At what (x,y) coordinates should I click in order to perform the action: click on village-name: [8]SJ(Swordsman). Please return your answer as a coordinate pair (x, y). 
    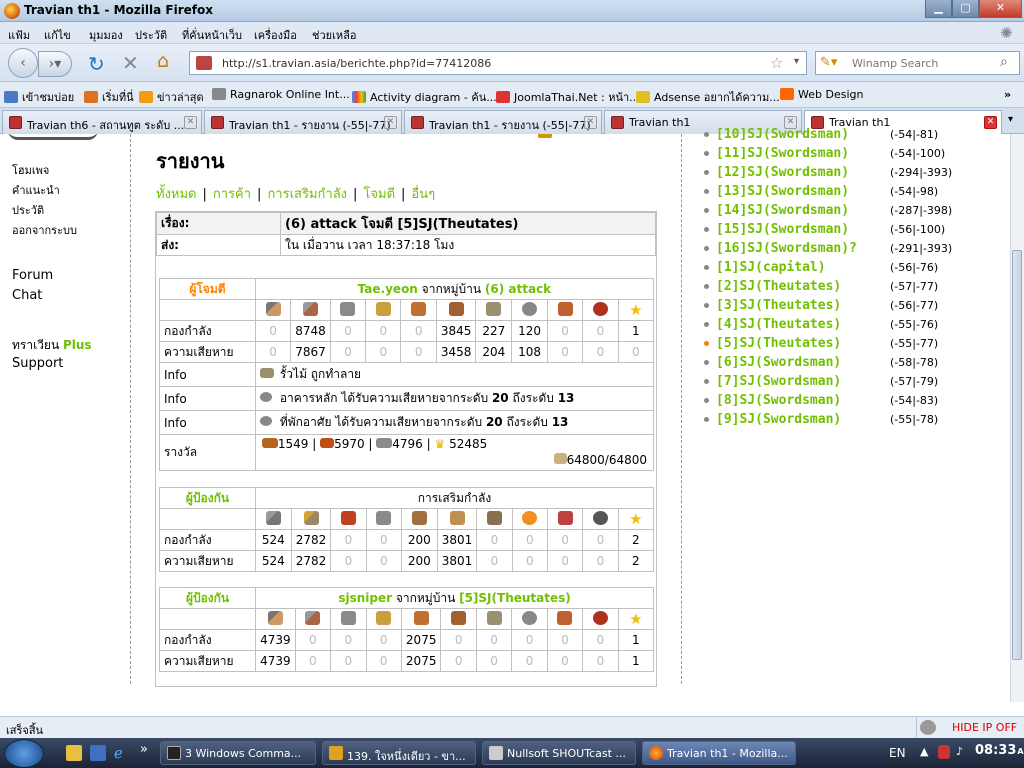
    Looking at the image, I should click on (778, 400).